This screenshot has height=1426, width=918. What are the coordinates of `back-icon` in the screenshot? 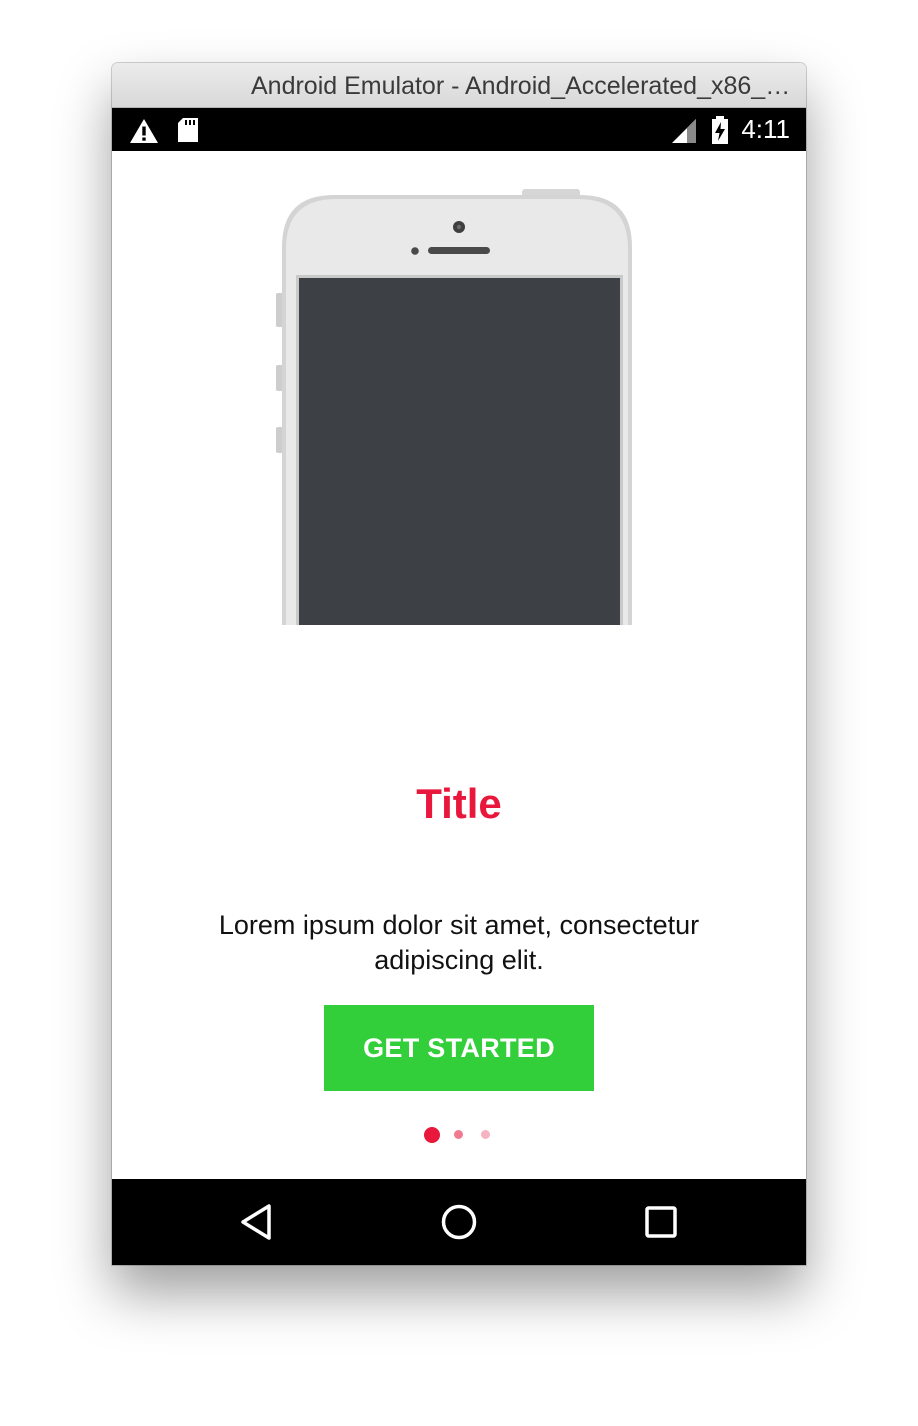 It's located at (256, 1222).